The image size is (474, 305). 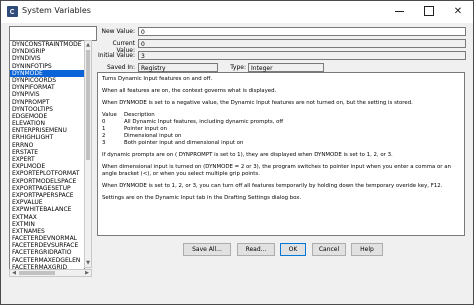 I want to click on new-value-label: New Value:, so click(x=118, y=31).